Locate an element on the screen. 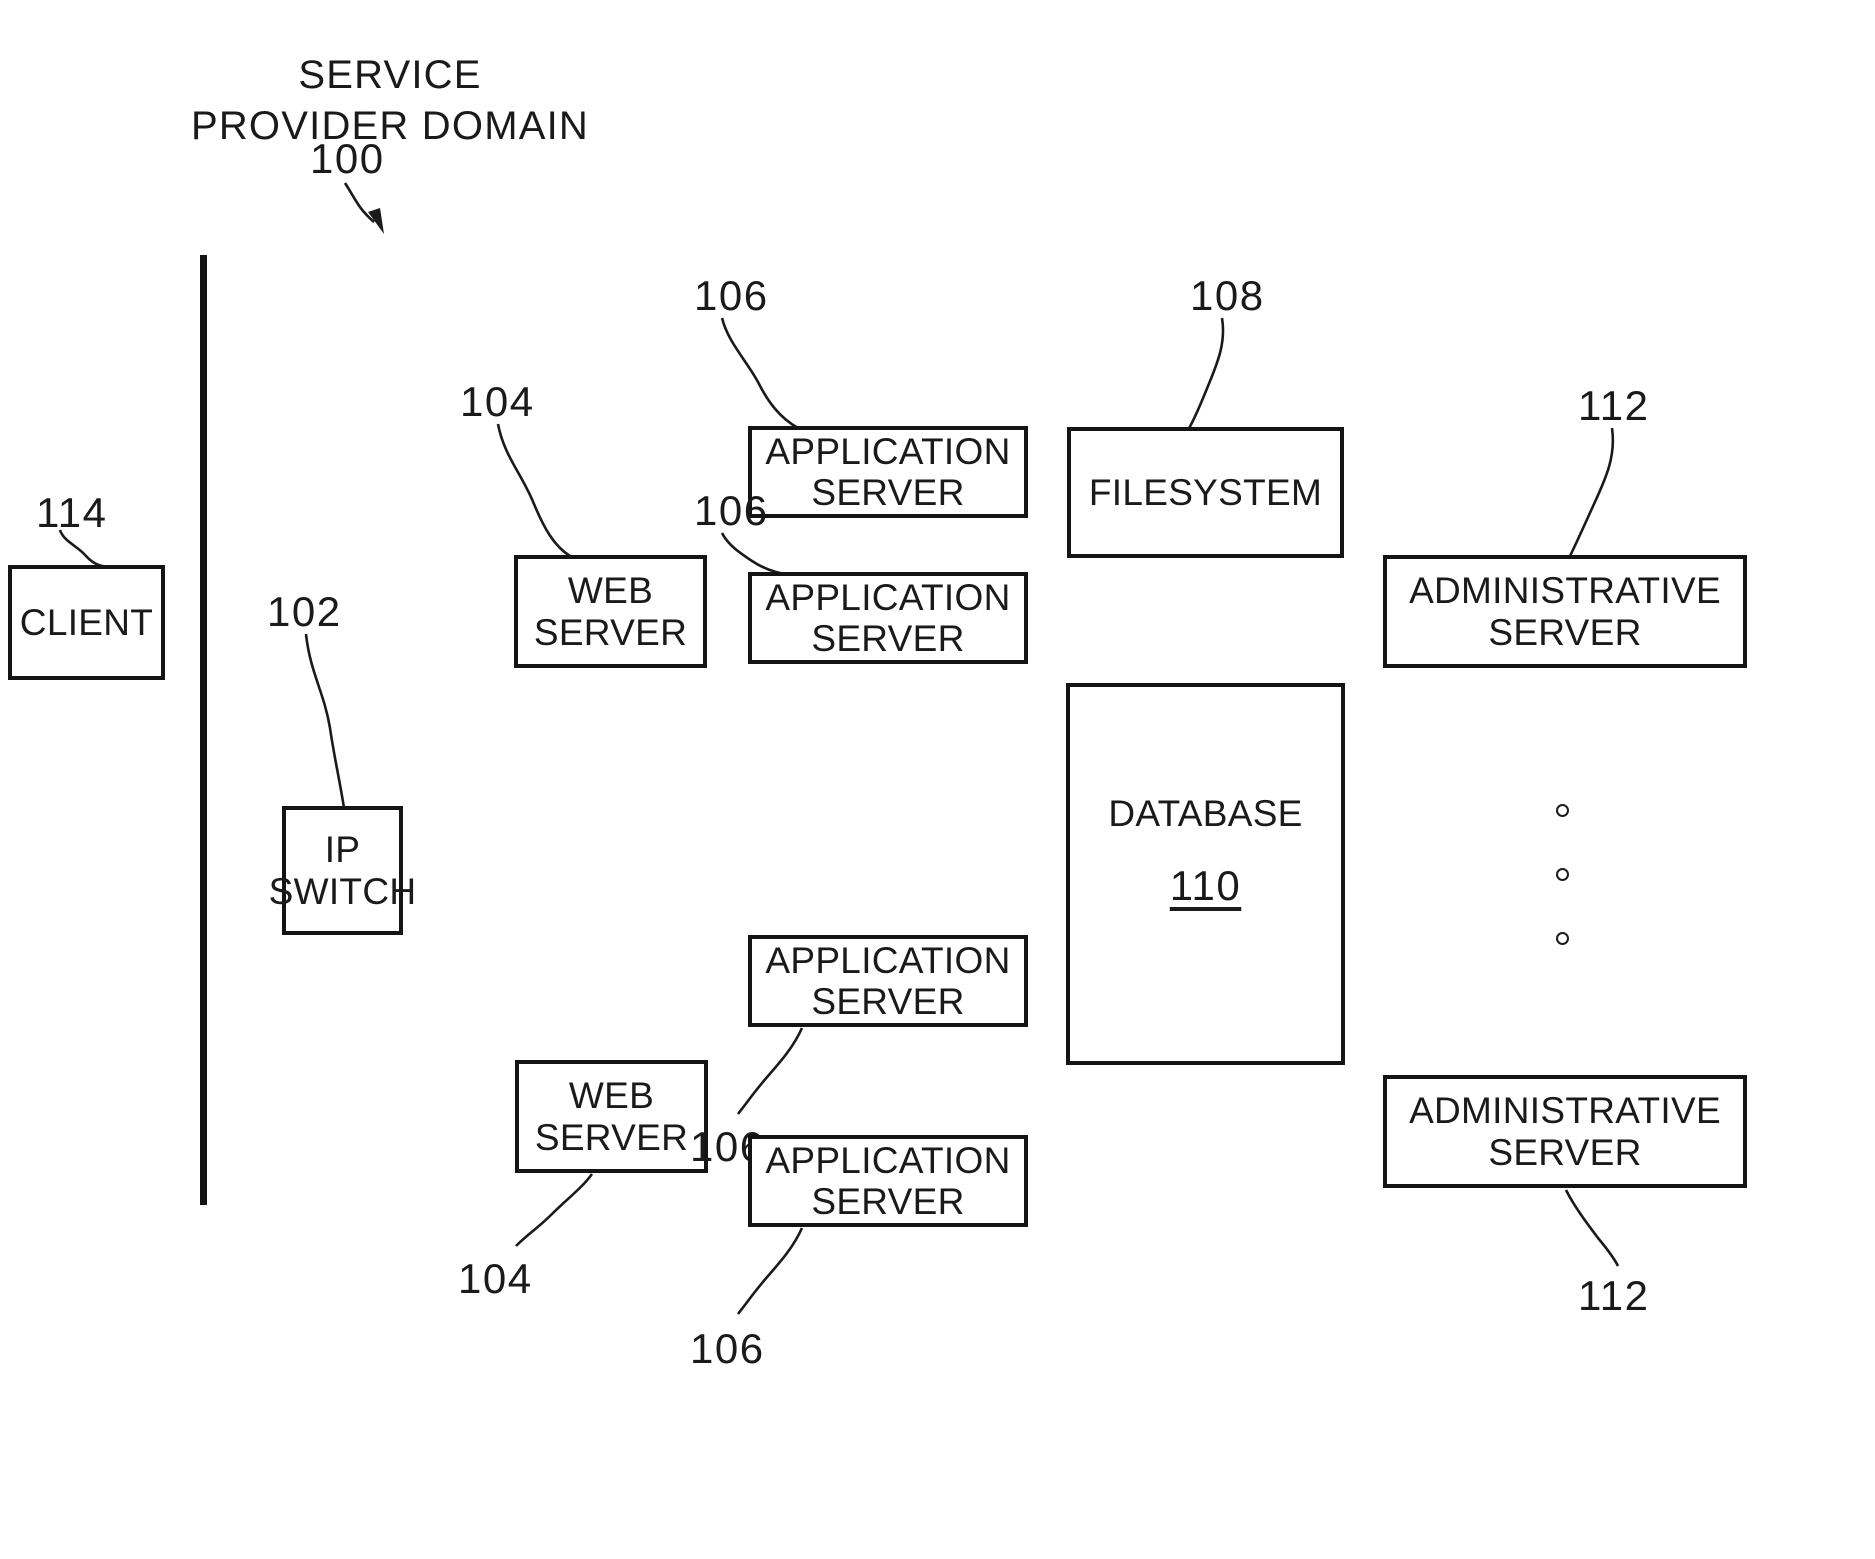 The image size is (1875, 1559). web-server-bottom-ref-label: 104 is located at coordinates (495, 1278).